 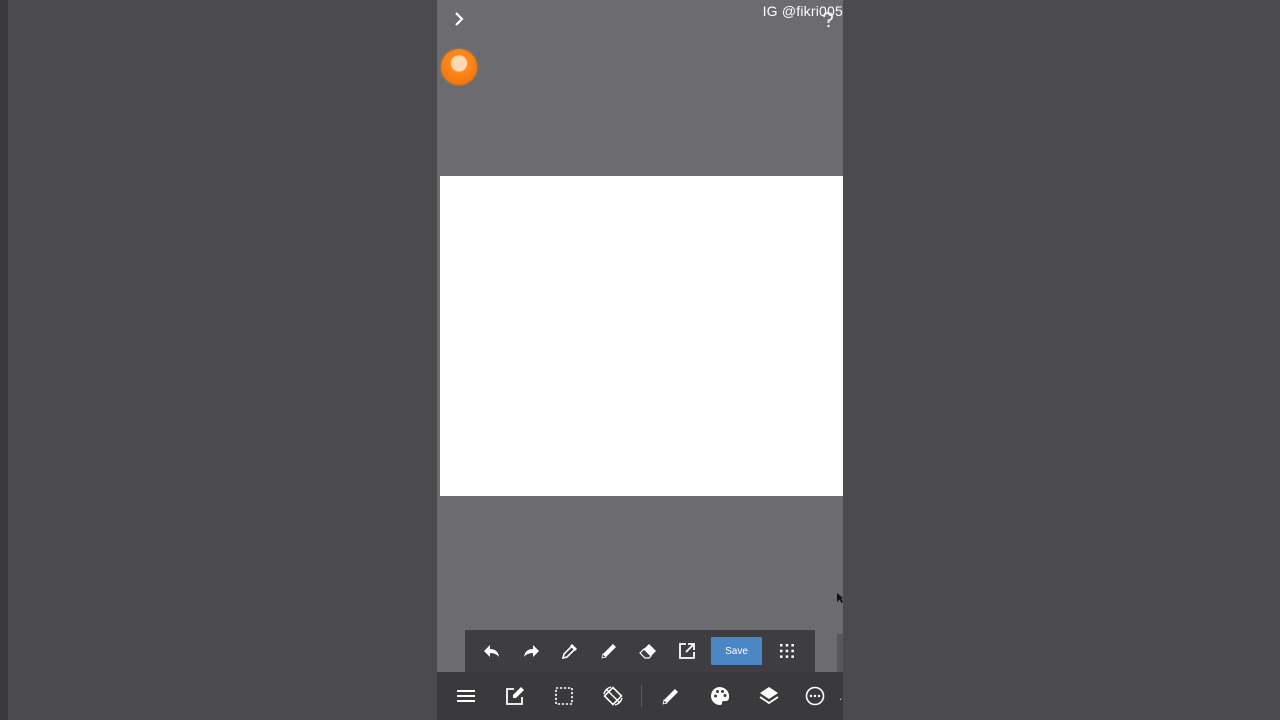 I want to click on selection-button, so click(x=563, y=696).